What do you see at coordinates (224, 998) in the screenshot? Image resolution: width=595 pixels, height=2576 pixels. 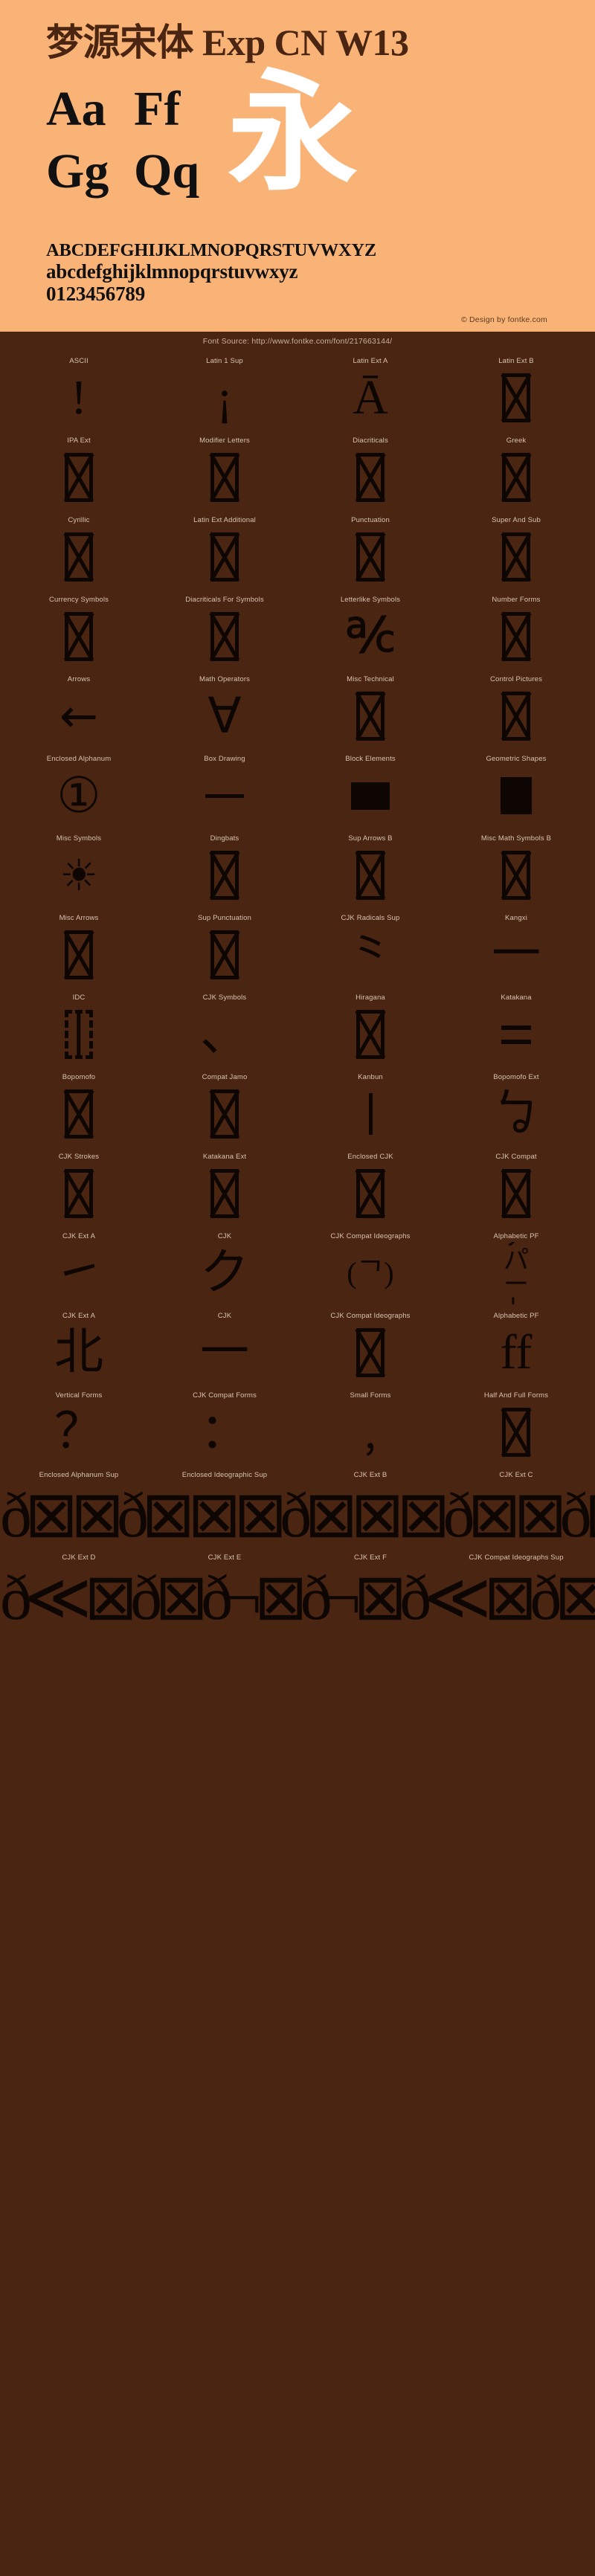 I see `unicode-block-label: CJK Symbols` at bounding box center [224, 998].